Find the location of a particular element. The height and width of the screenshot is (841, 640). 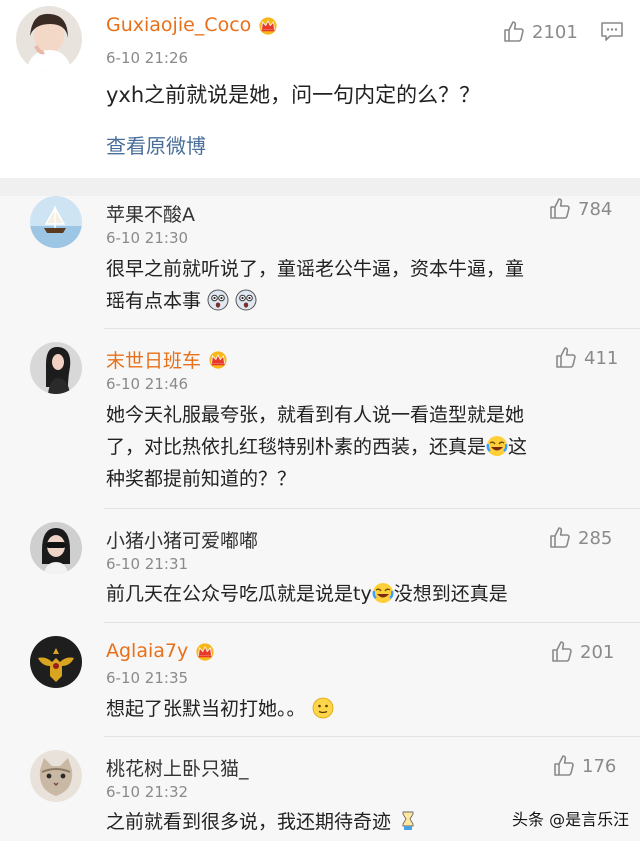

text-segment: 前几天在公众号吃瓜就是说是ty is located at coordinates (239, 594).